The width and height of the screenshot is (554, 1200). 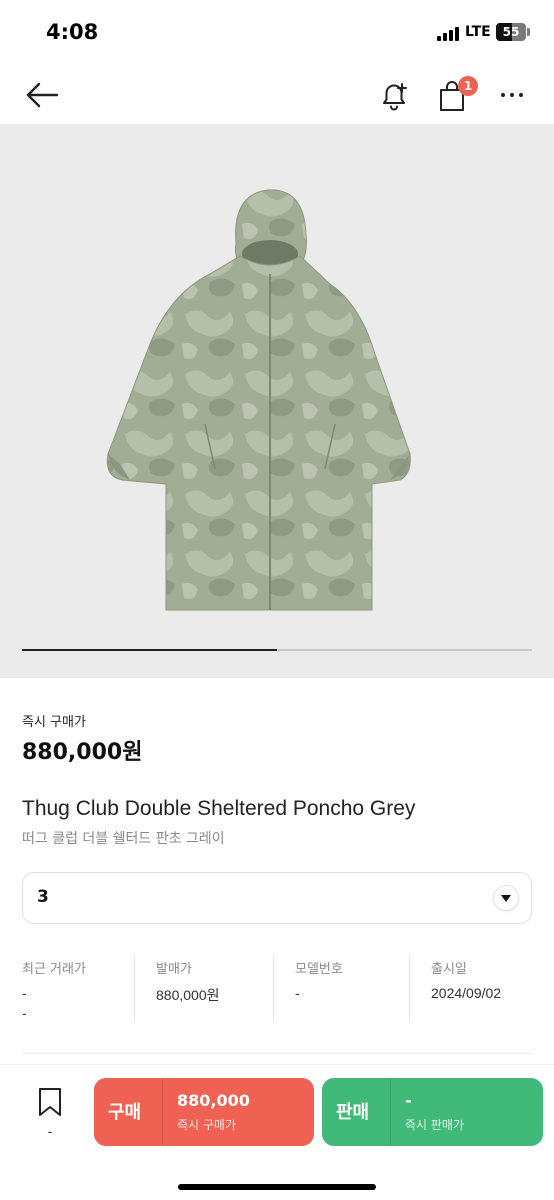 I want to click on stat-model-number: 모델번호 -, so click(x=319, y=991).